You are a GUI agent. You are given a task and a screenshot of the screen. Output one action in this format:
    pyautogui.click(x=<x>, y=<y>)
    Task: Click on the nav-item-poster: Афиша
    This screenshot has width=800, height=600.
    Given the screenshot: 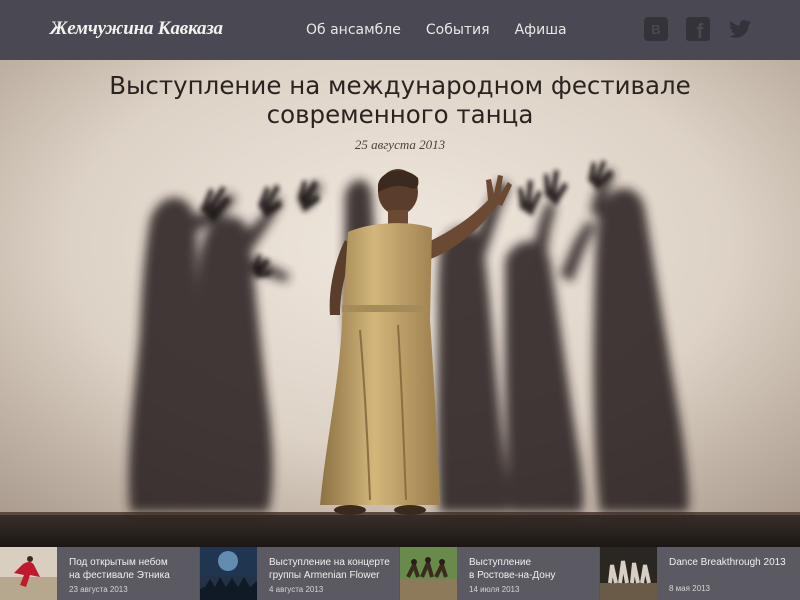 What is the action you would take?
    pyautogui.click(x=541, y=30)
    